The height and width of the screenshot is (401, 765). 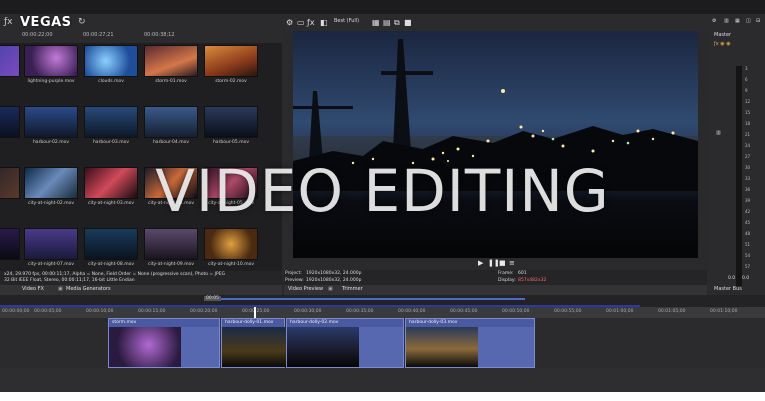 I want to click on title-bar, so click(x=382, y=7).